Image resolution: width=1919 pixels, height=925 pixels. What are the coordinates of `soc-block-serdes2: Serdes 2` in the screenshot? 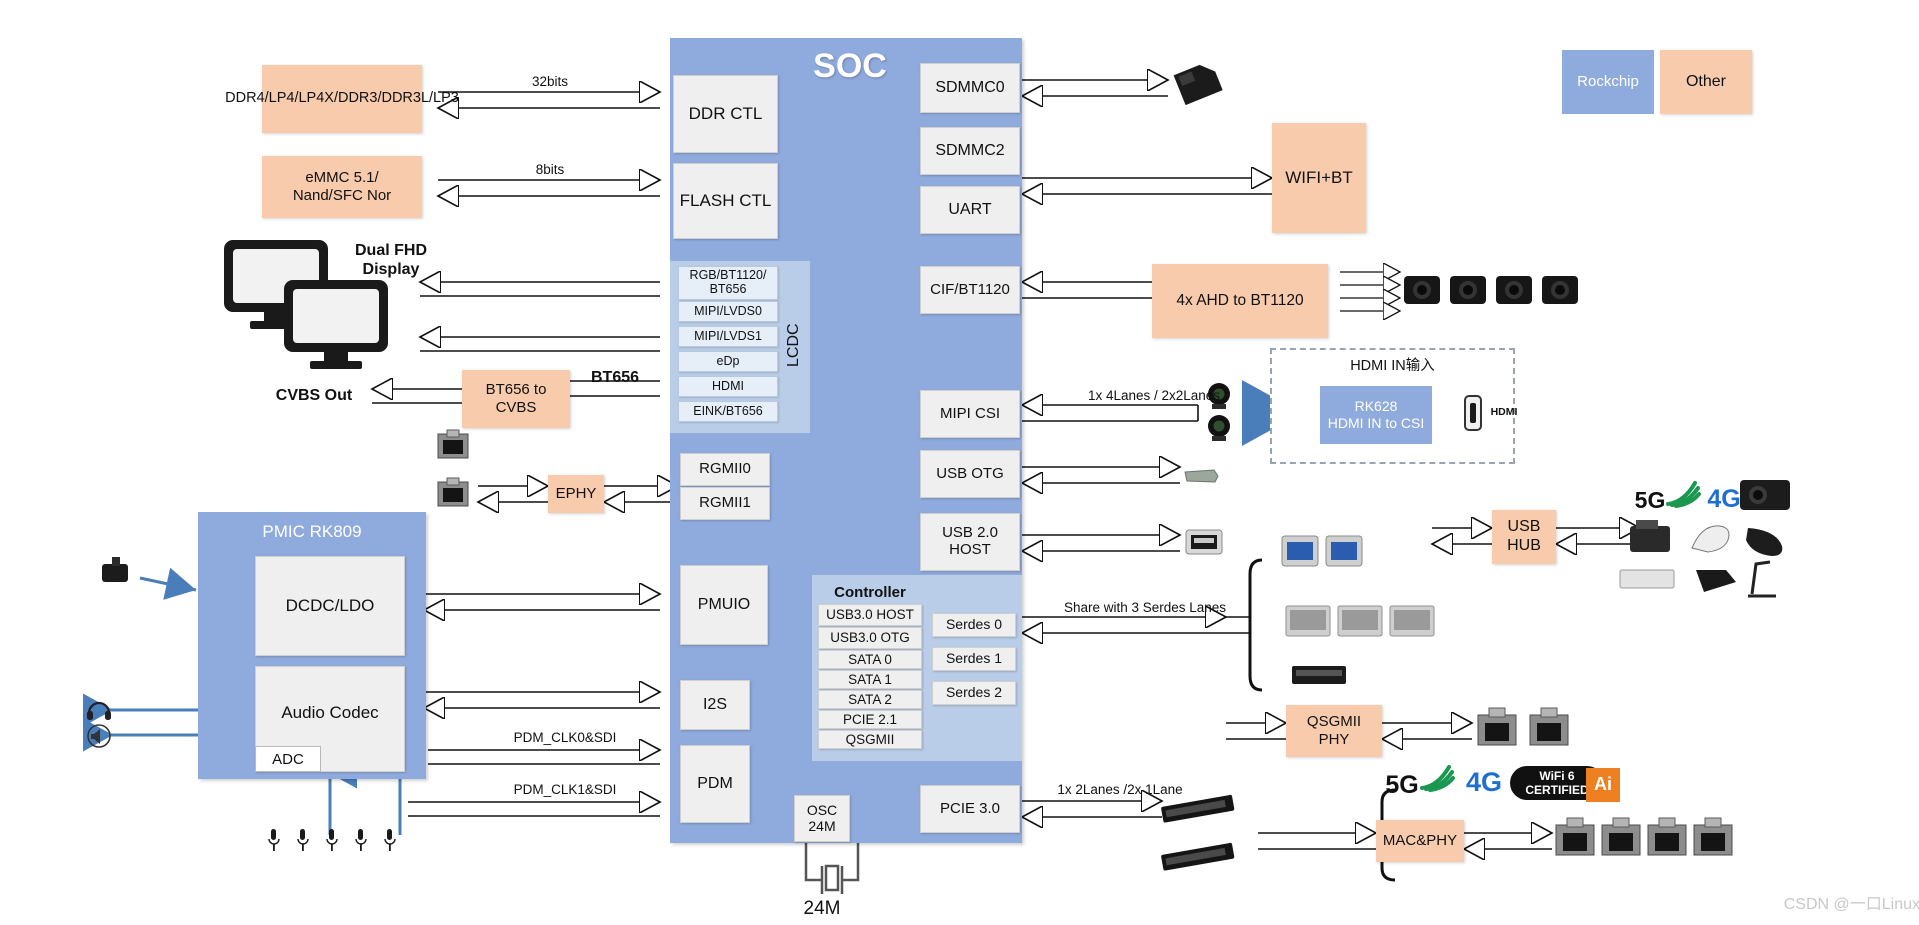 It's located at (974, 693).